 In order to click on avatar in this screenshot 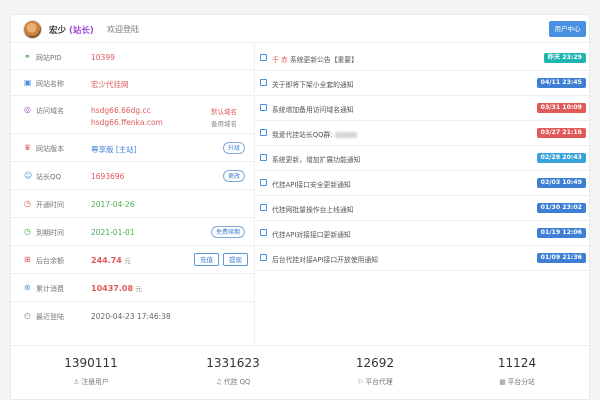, I will do `click(32, 29)`.